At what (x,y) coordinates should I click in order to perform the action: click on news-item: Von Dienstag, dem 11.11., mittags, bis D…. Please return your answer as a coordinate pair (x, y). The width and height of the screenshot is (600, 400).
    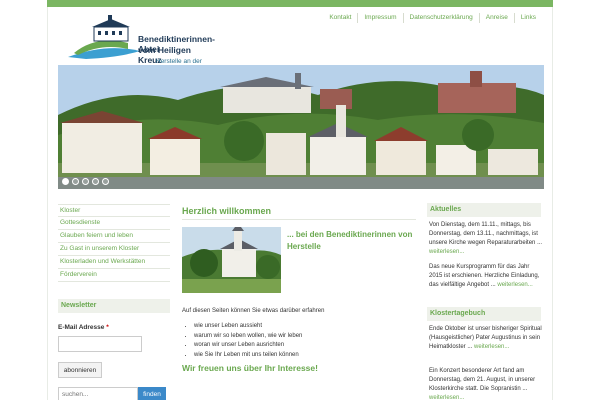
    Looking at the image, I should click on (486, 239).